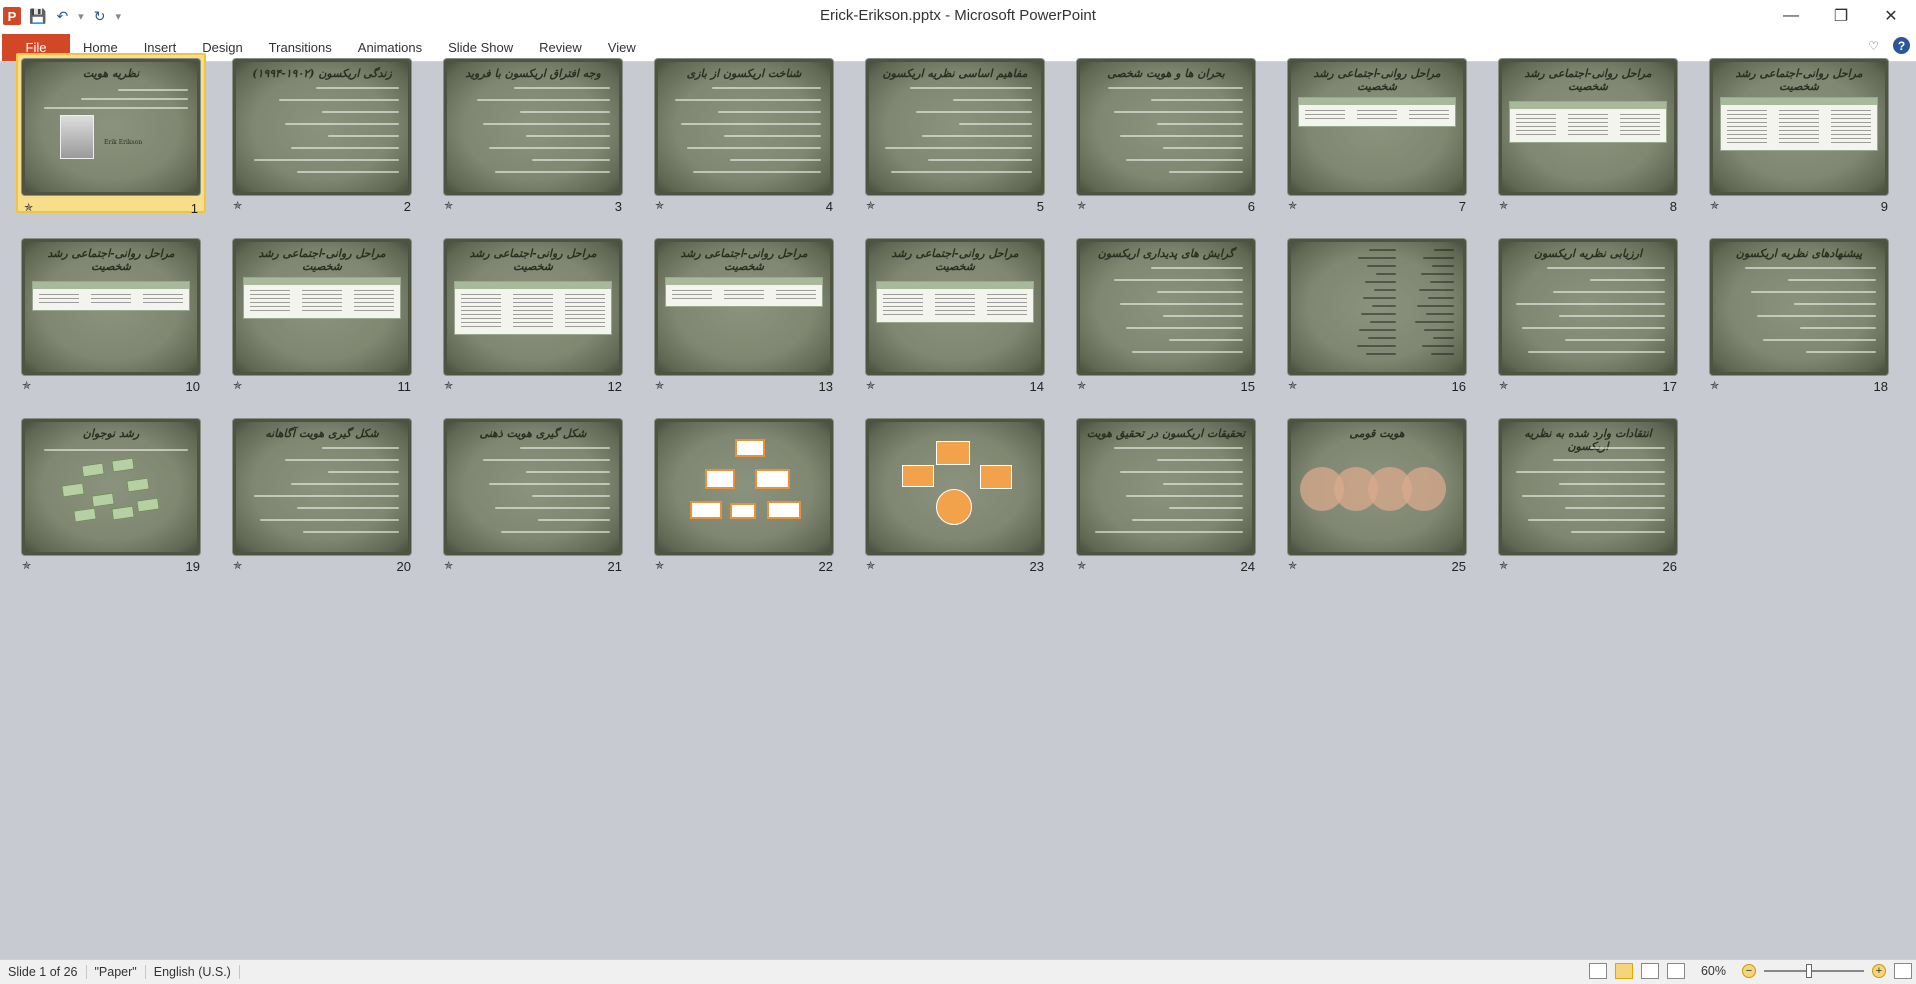  I want to click on slide-thumbnail: شکل گیری هویت آگاهانه ✯ 20, so click(322, 493).